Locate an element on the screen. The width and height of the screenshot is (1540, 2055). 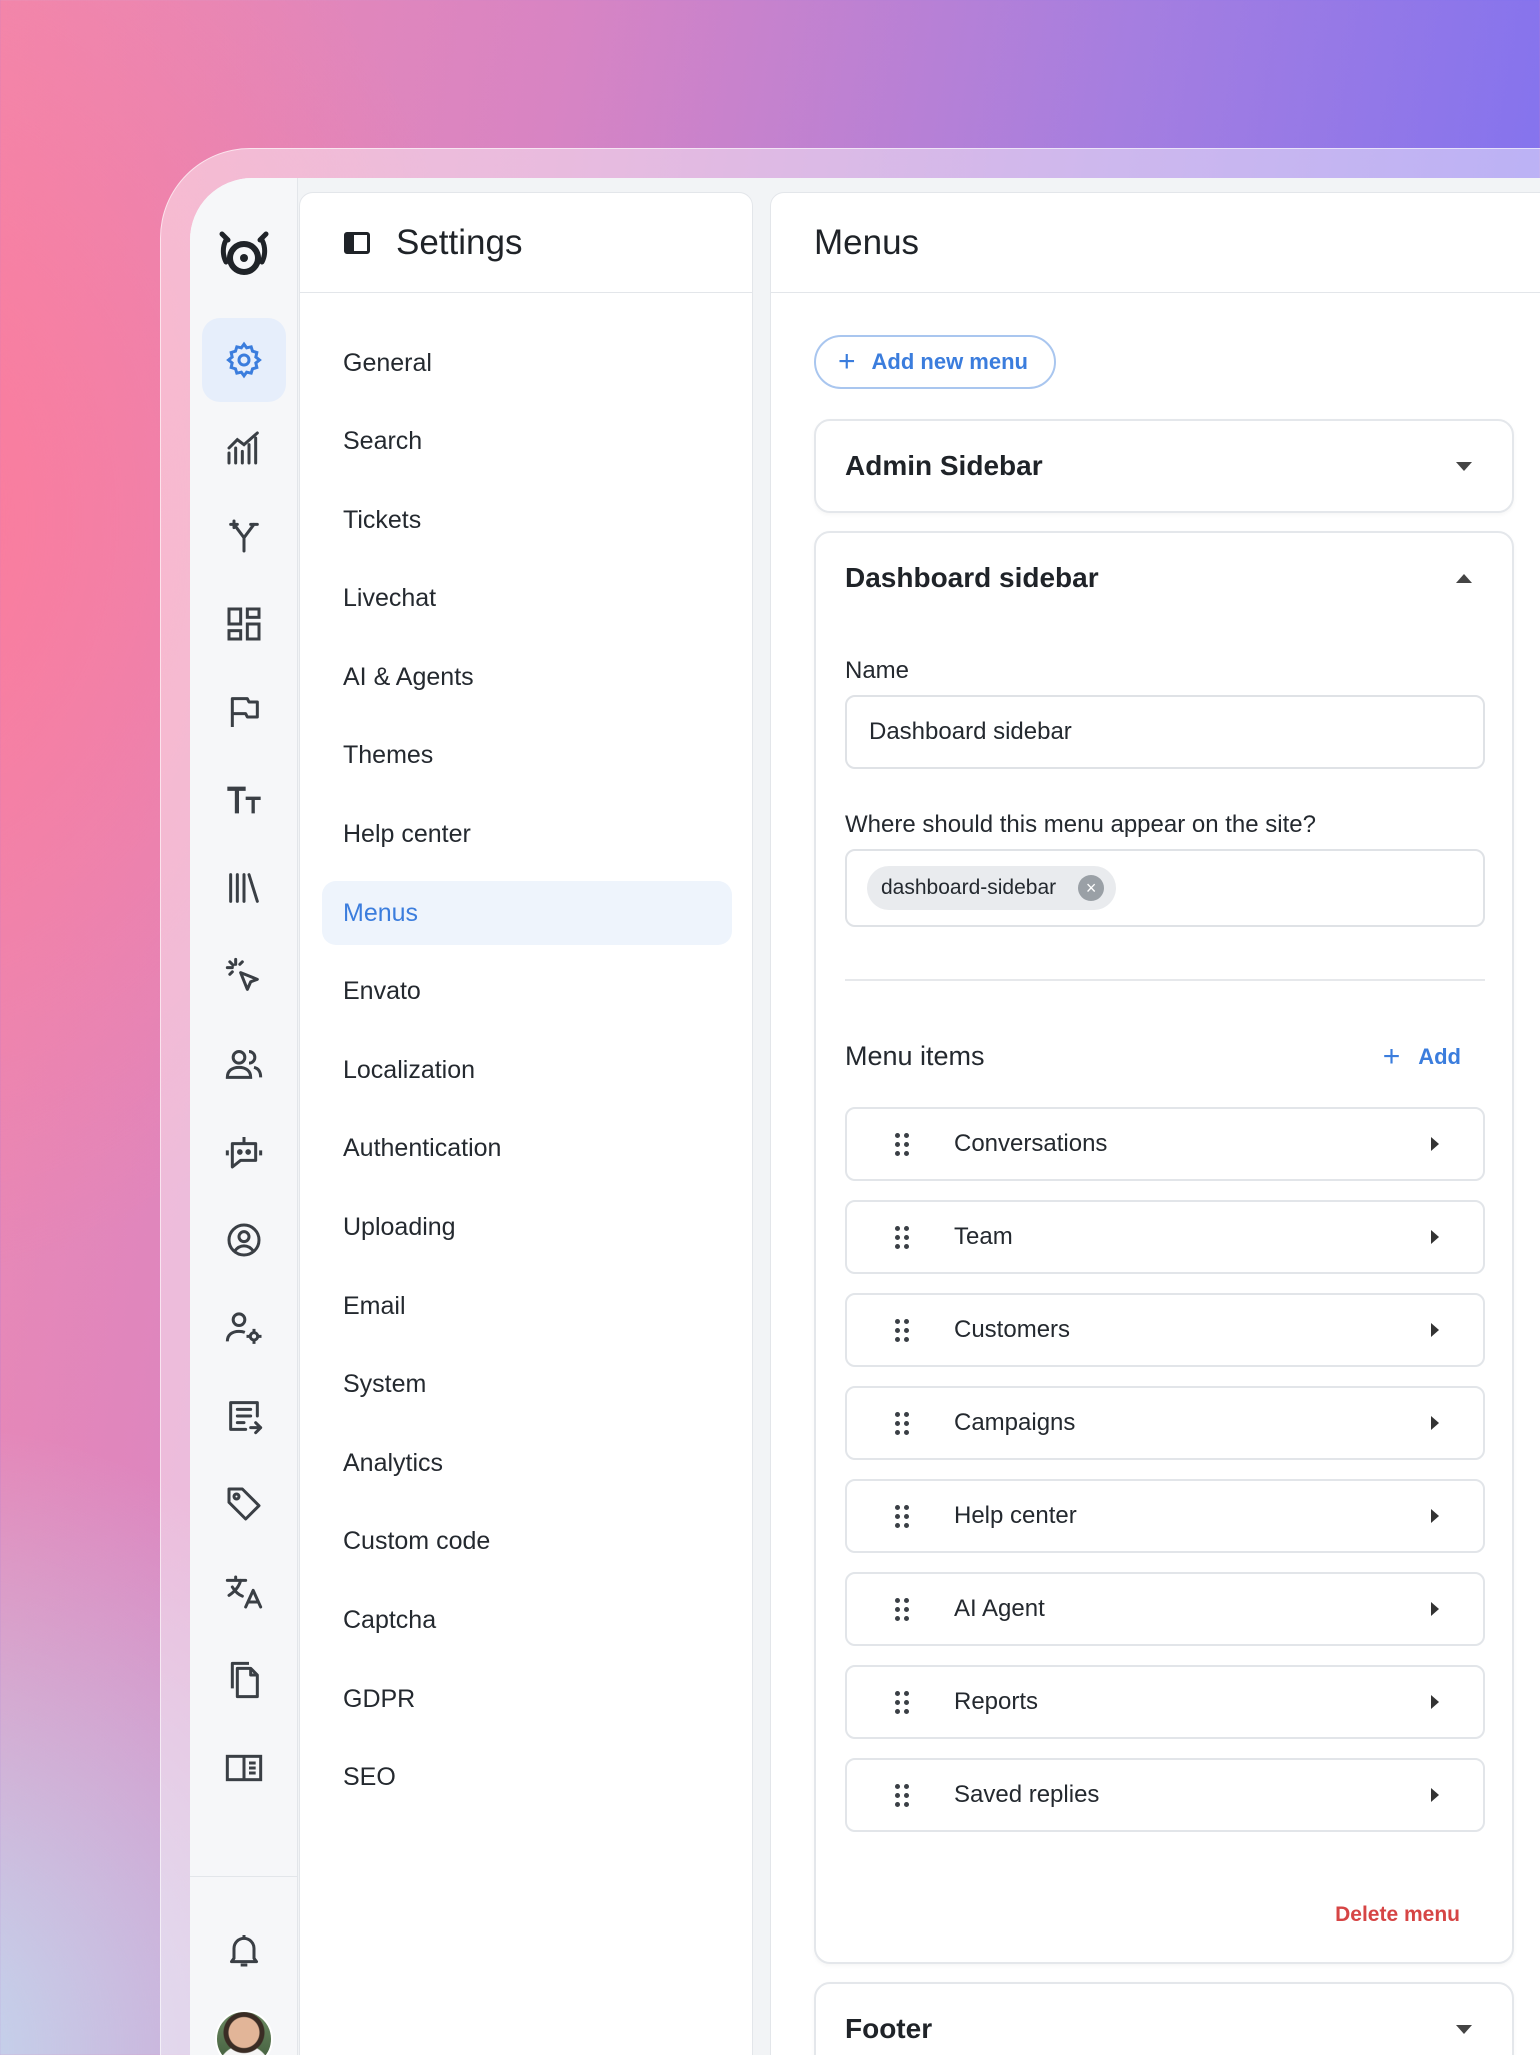
rail-library is located at coordinates (244, 888).